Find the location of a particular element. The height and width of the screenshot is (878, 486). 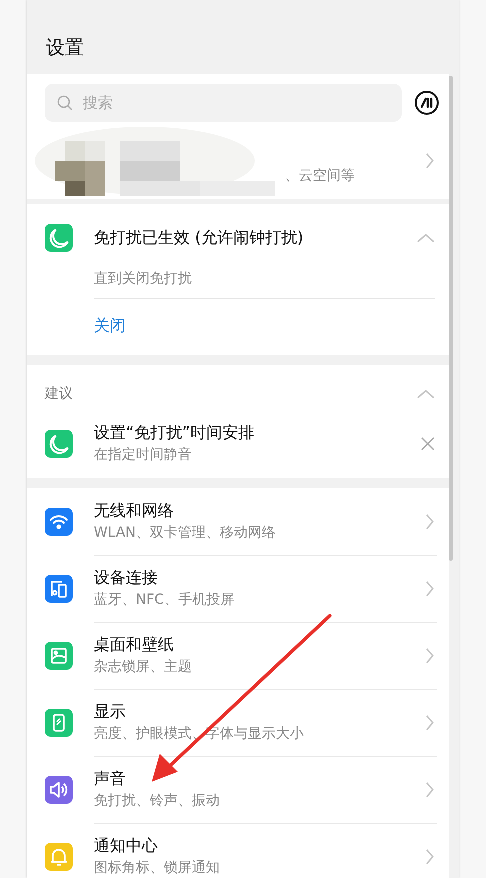

scrollbar is located at coordinates (451, 318).